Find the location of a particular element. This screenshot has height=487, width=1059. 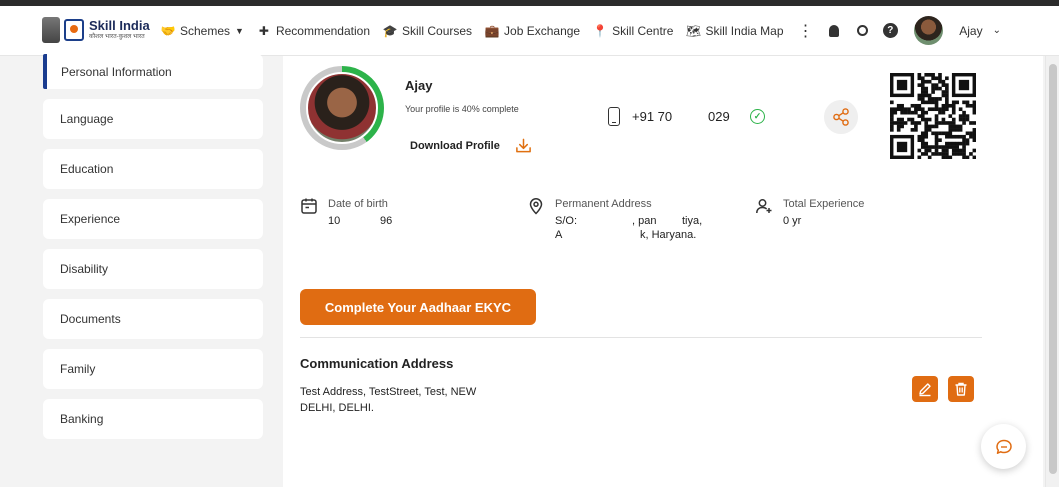

dob-label: Date of birth is located at coordinates (358, 204).